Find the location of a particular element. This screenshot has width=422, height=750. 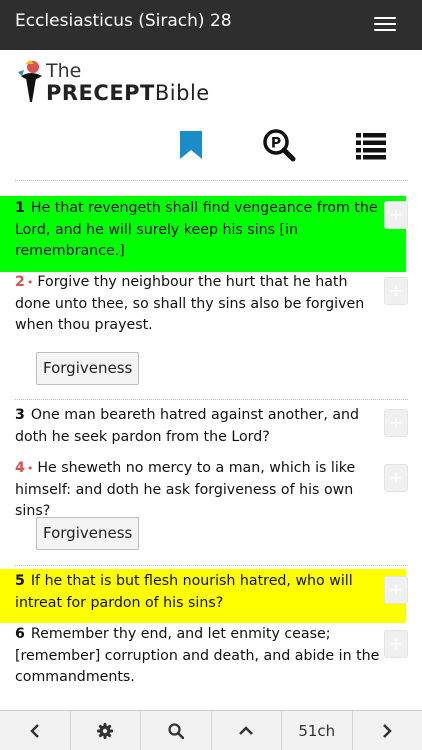

logo-bible-word: Bible is located at coordinates (182, 93).